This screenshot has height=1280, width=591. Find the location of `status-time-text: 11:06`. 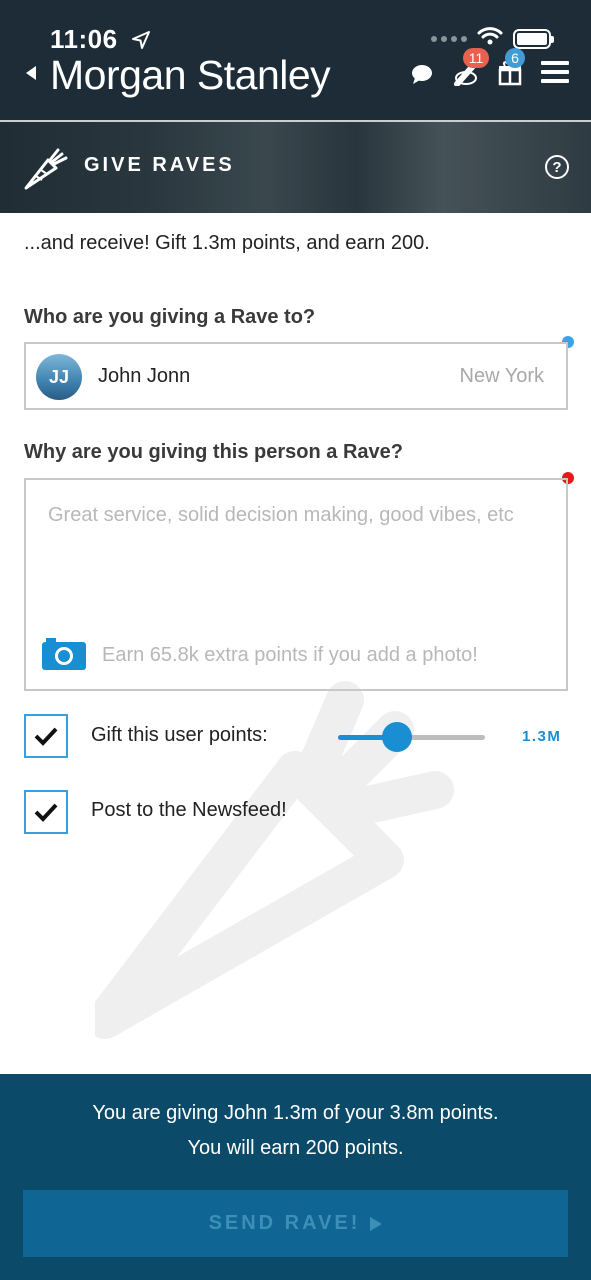

status-time-text: 11:06 is located at coordinates (84, 39).